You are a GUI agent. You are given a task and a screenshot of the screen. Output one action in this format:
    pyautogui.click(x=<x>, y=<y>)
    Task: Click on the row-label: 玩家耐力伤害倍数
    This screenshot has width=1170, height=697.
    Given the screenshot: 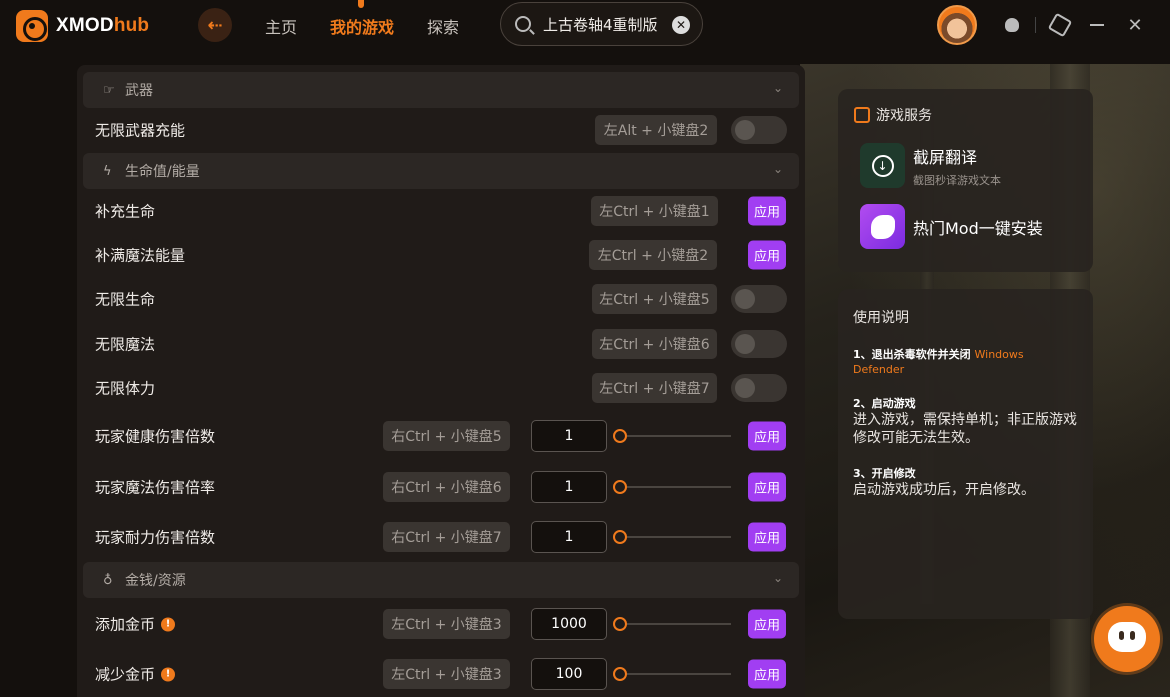 What is the action you would take?
    pyautogui.click(x=155, y=537)
    